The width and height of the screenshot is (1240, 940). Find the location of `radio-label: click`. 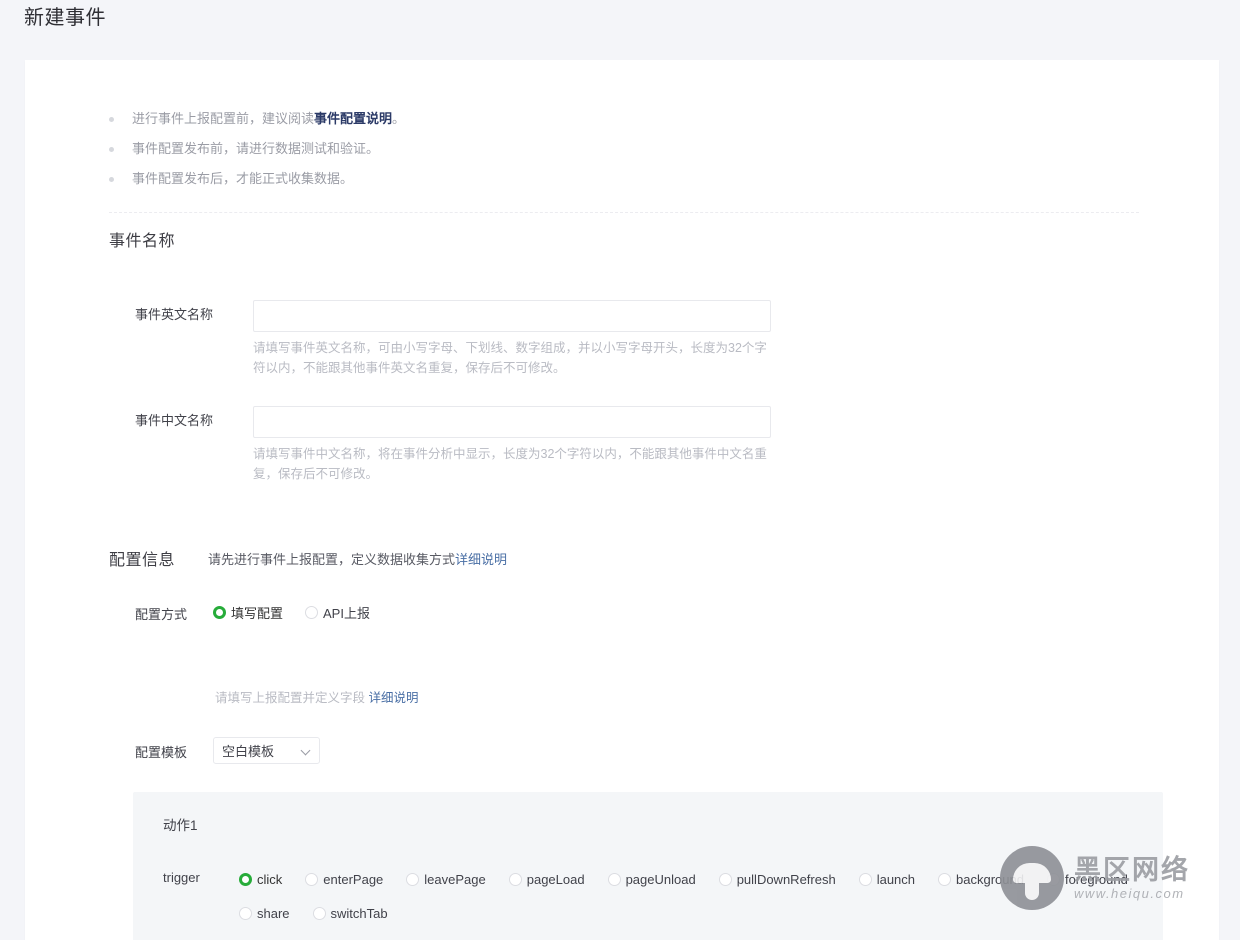

radio-label: click is located at coordinates (270, 879).